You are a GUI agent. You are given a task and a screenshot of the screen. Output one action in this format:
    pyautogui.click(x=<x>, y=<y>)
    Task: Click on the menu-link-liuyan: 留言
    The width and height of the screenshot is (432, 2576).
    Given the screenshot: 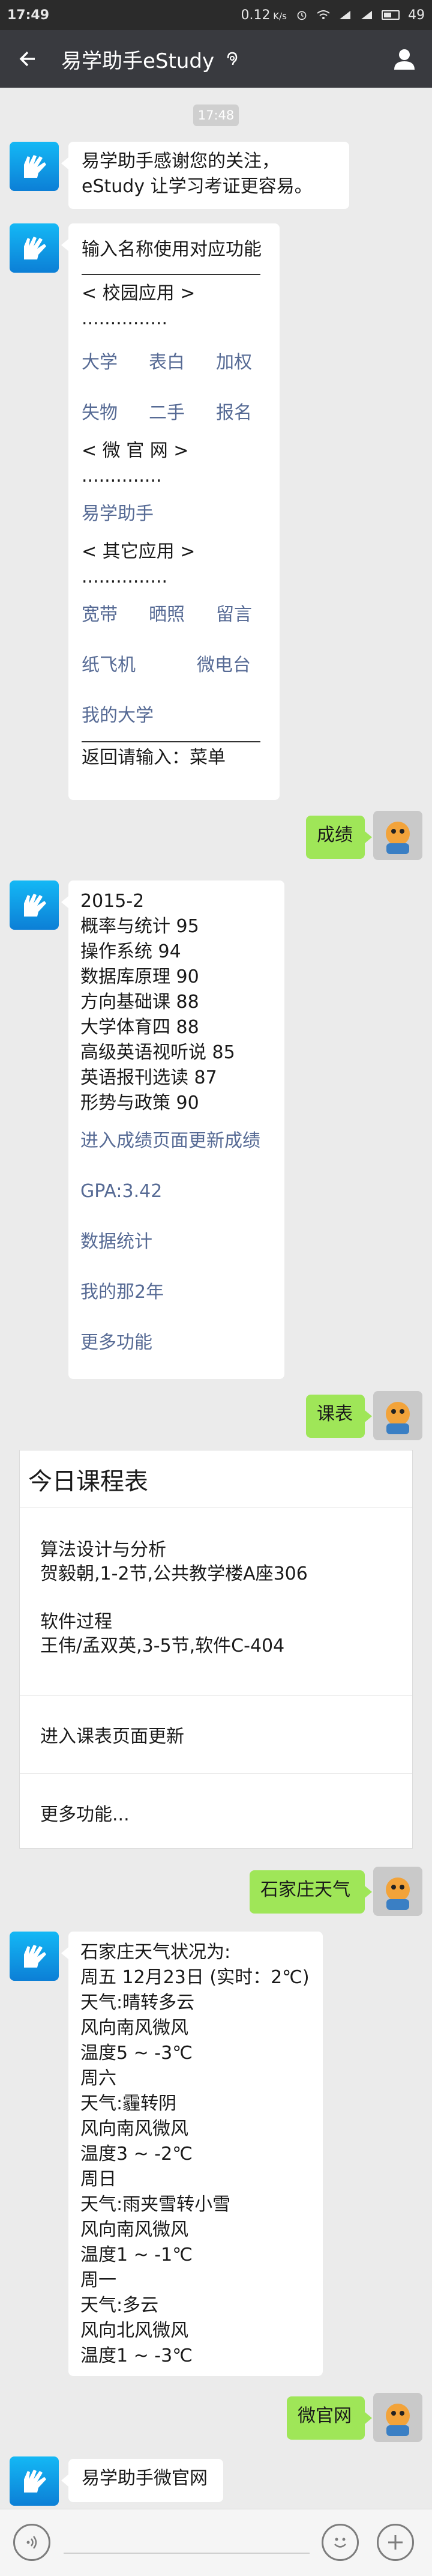 What is the action you would take?
    pyautogui.click(x=234, y=615)
    